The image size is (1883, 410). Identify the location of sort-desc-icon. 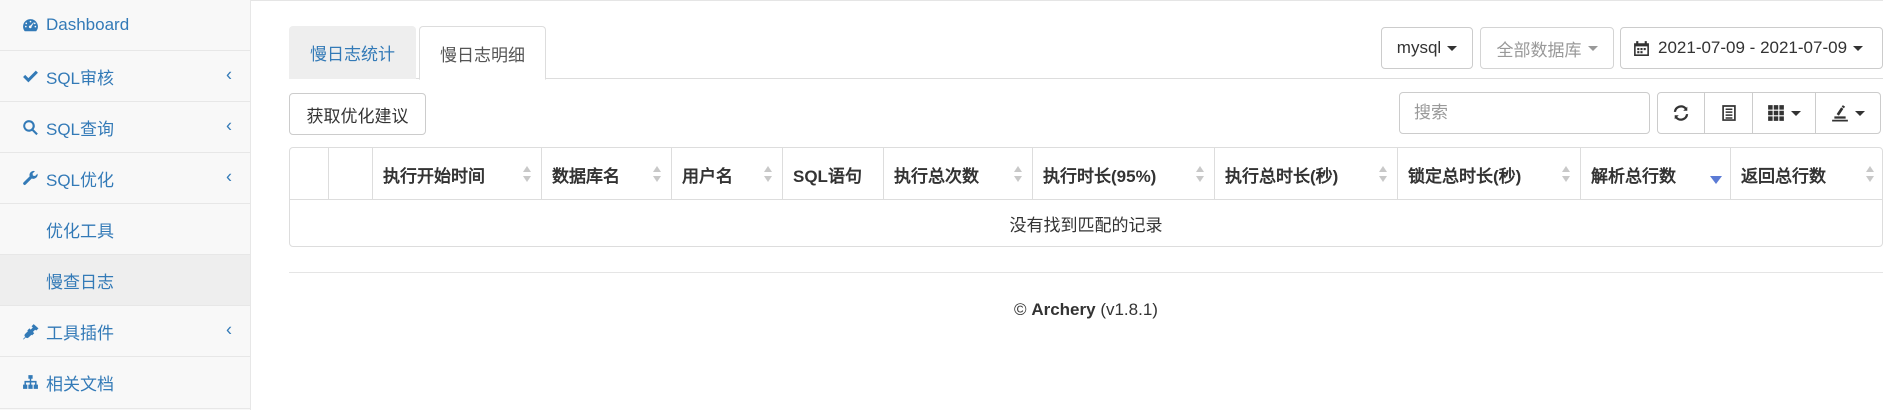
(1716, 175).